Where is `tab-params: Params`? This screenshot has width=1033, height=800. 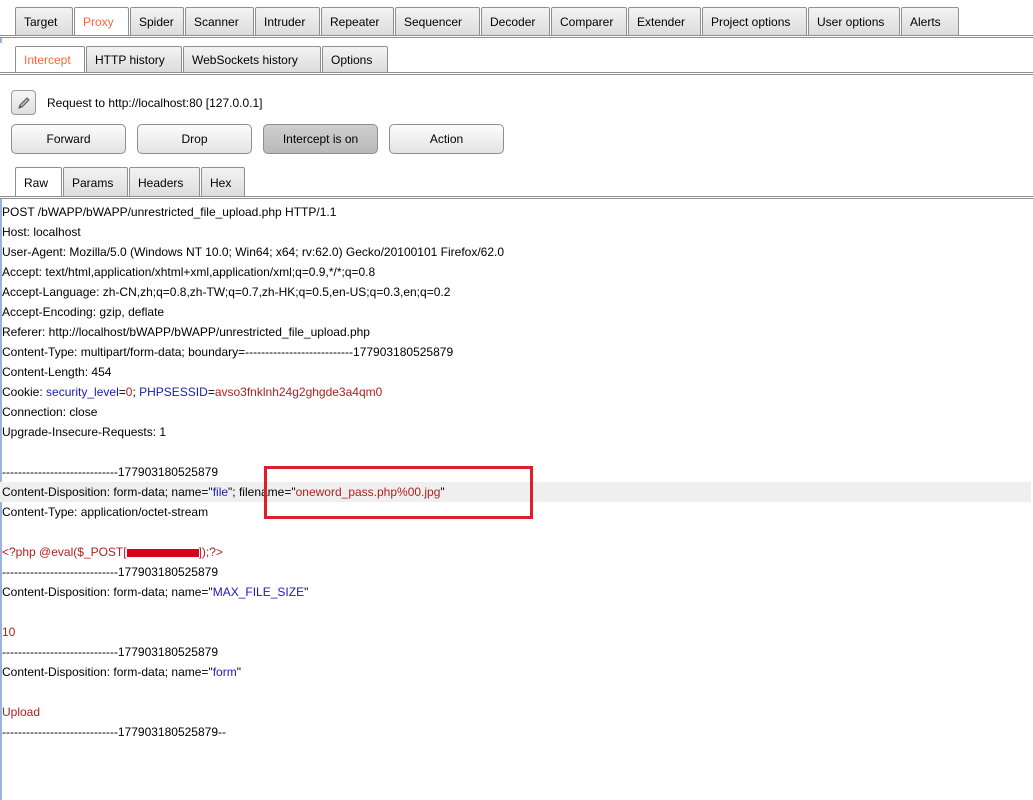 tab-params: Params is located at coordinates (95, 182).